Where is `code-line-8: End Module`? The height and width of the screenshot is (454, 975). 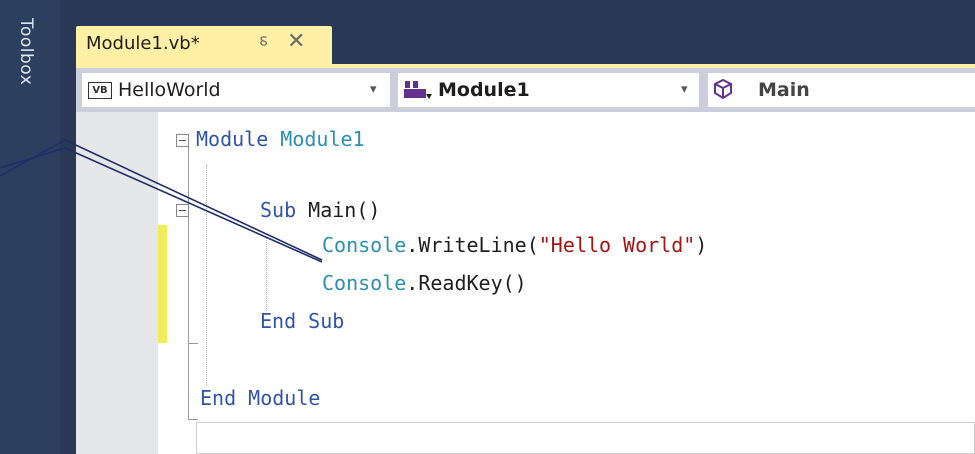 code-line-8: End Module is located at coordinates (260, 398).